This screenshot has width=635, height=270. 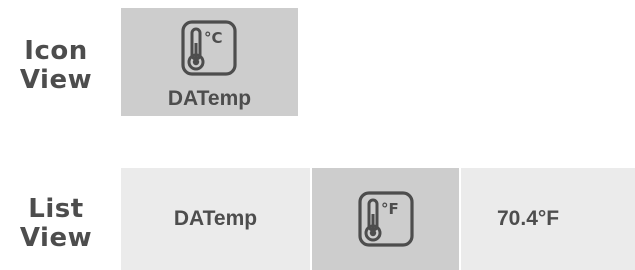 I want to click on unit-glyph: °C, so click(x=213, y=38).